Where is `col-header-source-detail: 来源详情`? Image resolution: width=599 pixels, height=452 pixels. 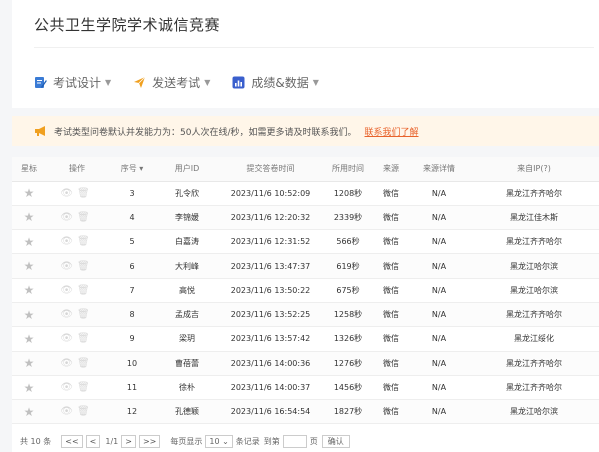
col-header-source-detail: 来源详情 is located at coordinates (439, 169).